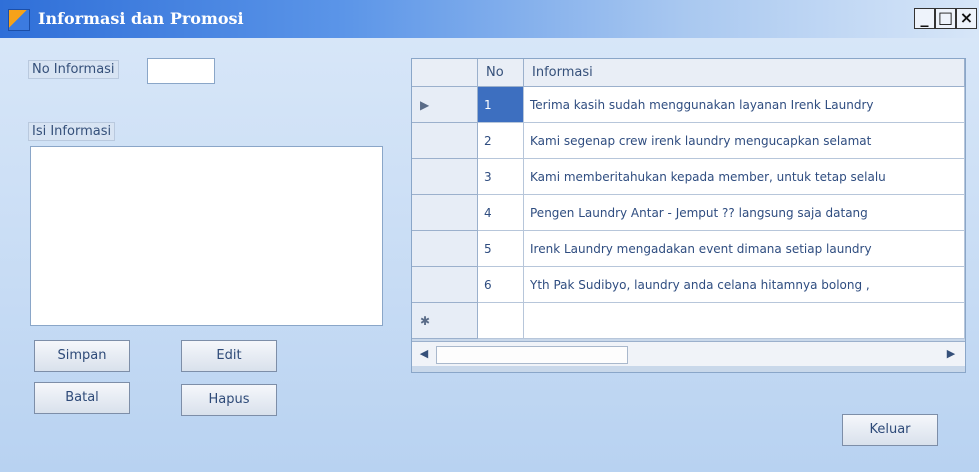  I want to click on table-cell-no: 3, so click(501, 177).